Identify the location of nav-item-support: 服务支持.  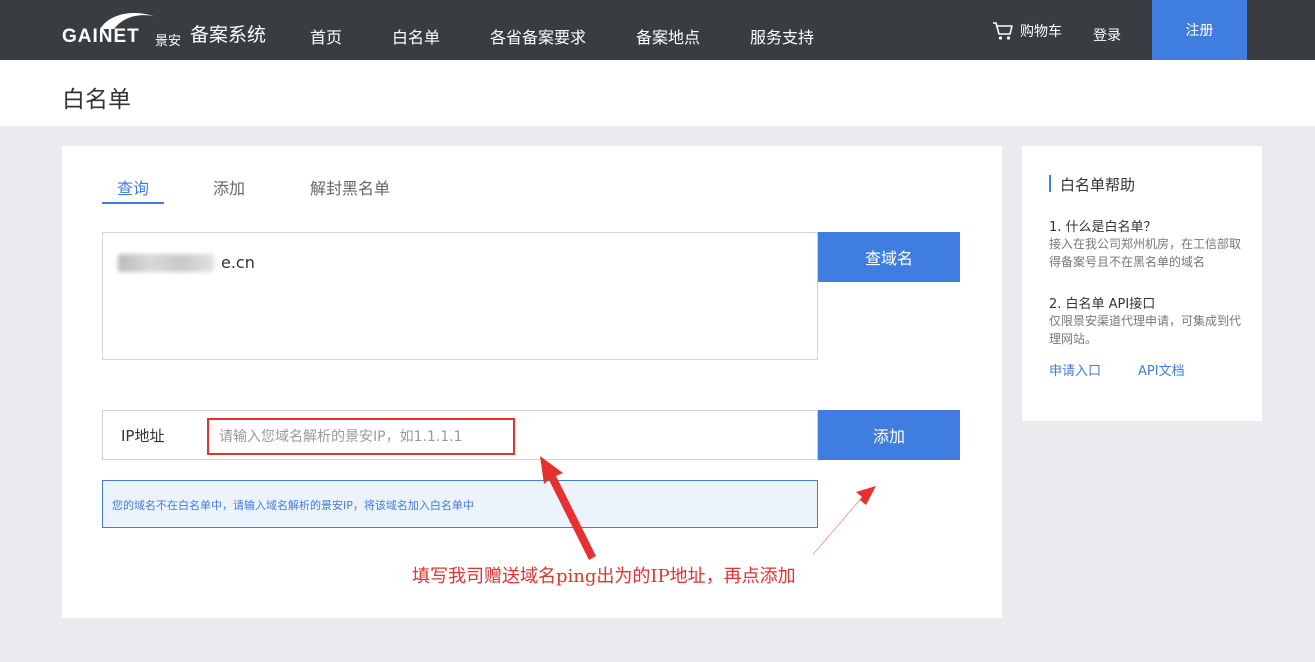
(782, 36).